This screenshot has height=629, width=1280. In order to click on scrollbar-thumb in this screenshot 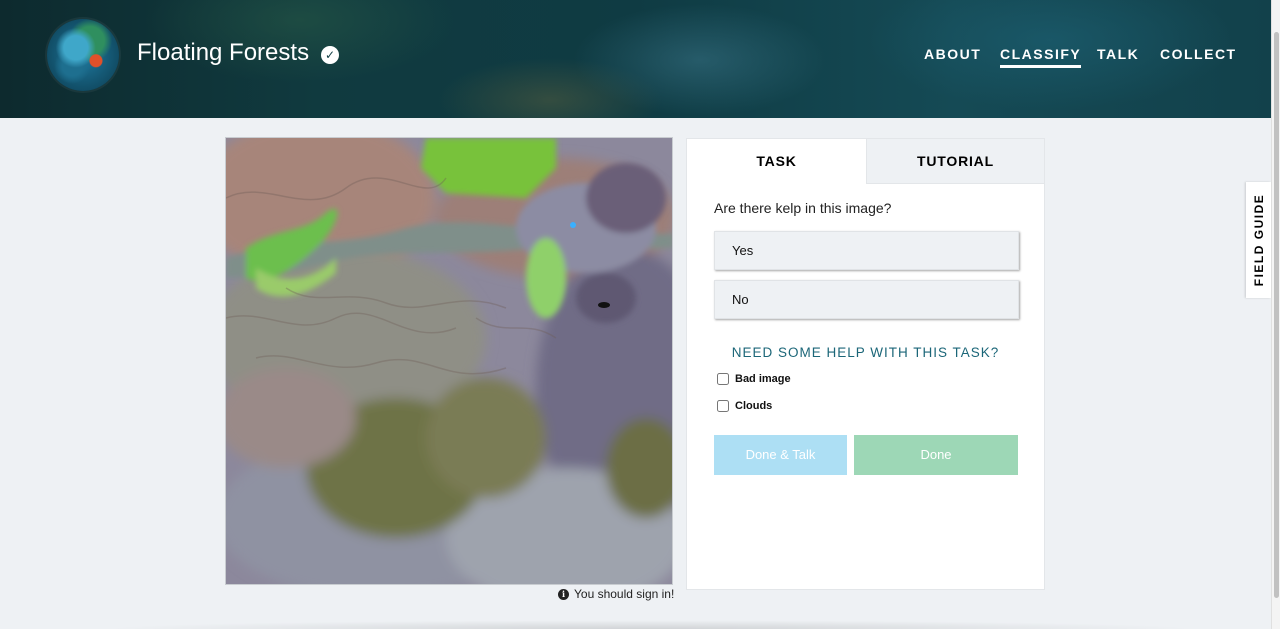, I will do `click(1276, 315)`.